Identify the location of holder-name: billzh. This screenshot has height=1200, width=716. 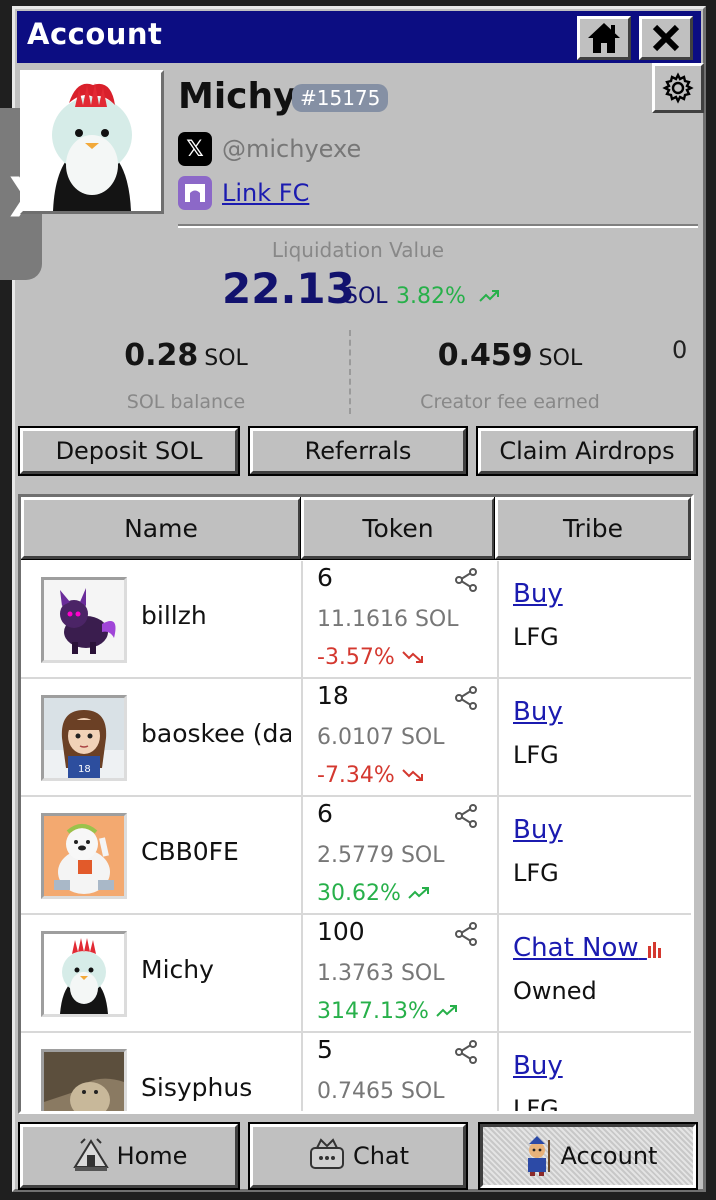
(174, 615).